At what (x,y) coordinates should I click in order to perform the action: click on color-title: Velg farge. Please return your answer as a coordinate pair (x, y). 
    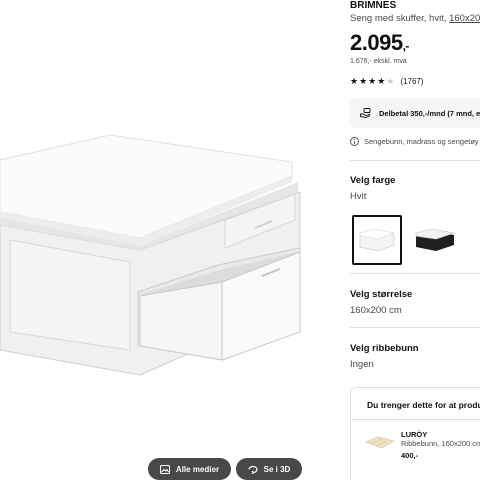
    Looking at the image, I should click on (373, 180).